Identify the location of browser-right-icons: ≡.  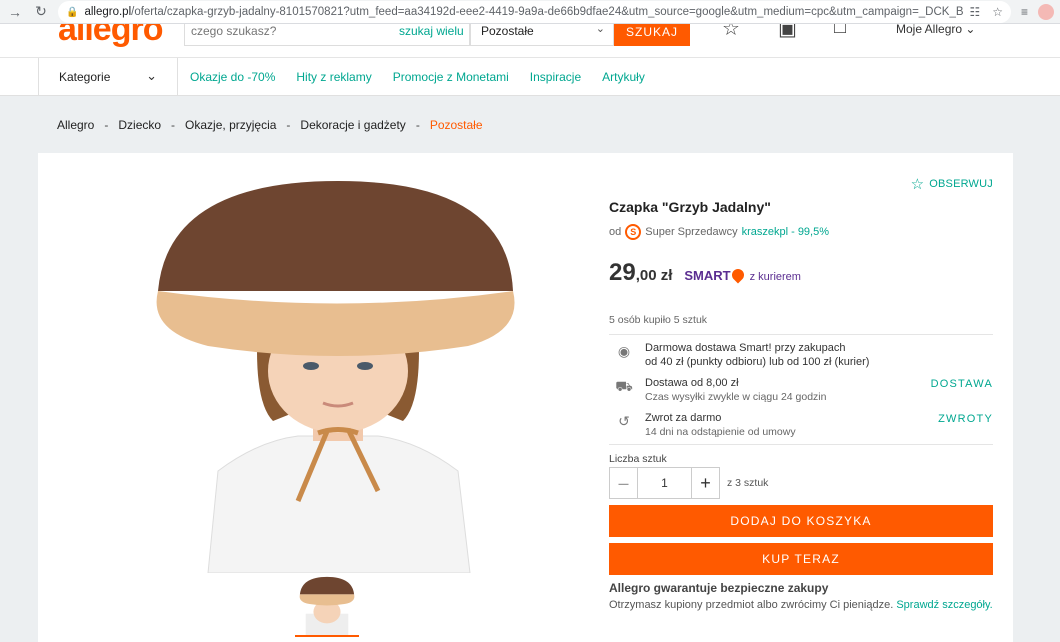
(1040, 12).